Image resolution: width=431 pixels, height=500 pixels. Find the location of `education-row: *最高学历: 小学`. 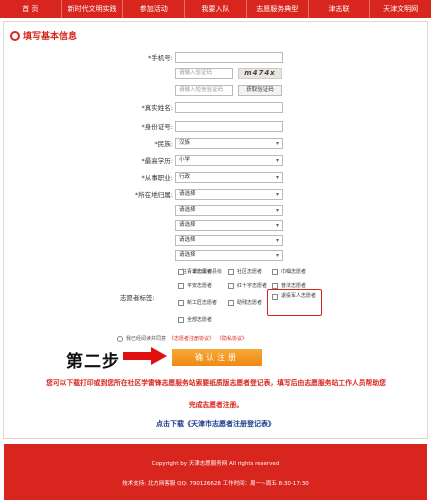

education-row: *最高学历: 小学 is located at coordinates (215, 161).